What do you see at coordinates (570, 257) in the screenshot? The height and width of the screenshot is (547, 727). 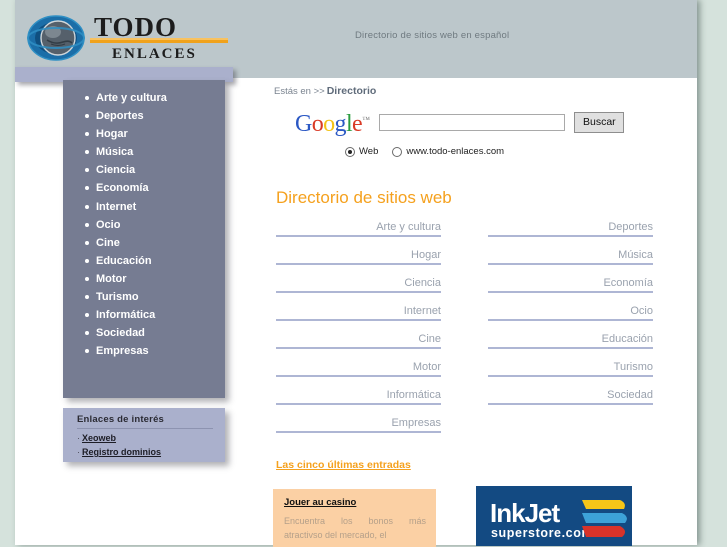 I see `directory-link-musica: Música` at bounding box center [570, 257].